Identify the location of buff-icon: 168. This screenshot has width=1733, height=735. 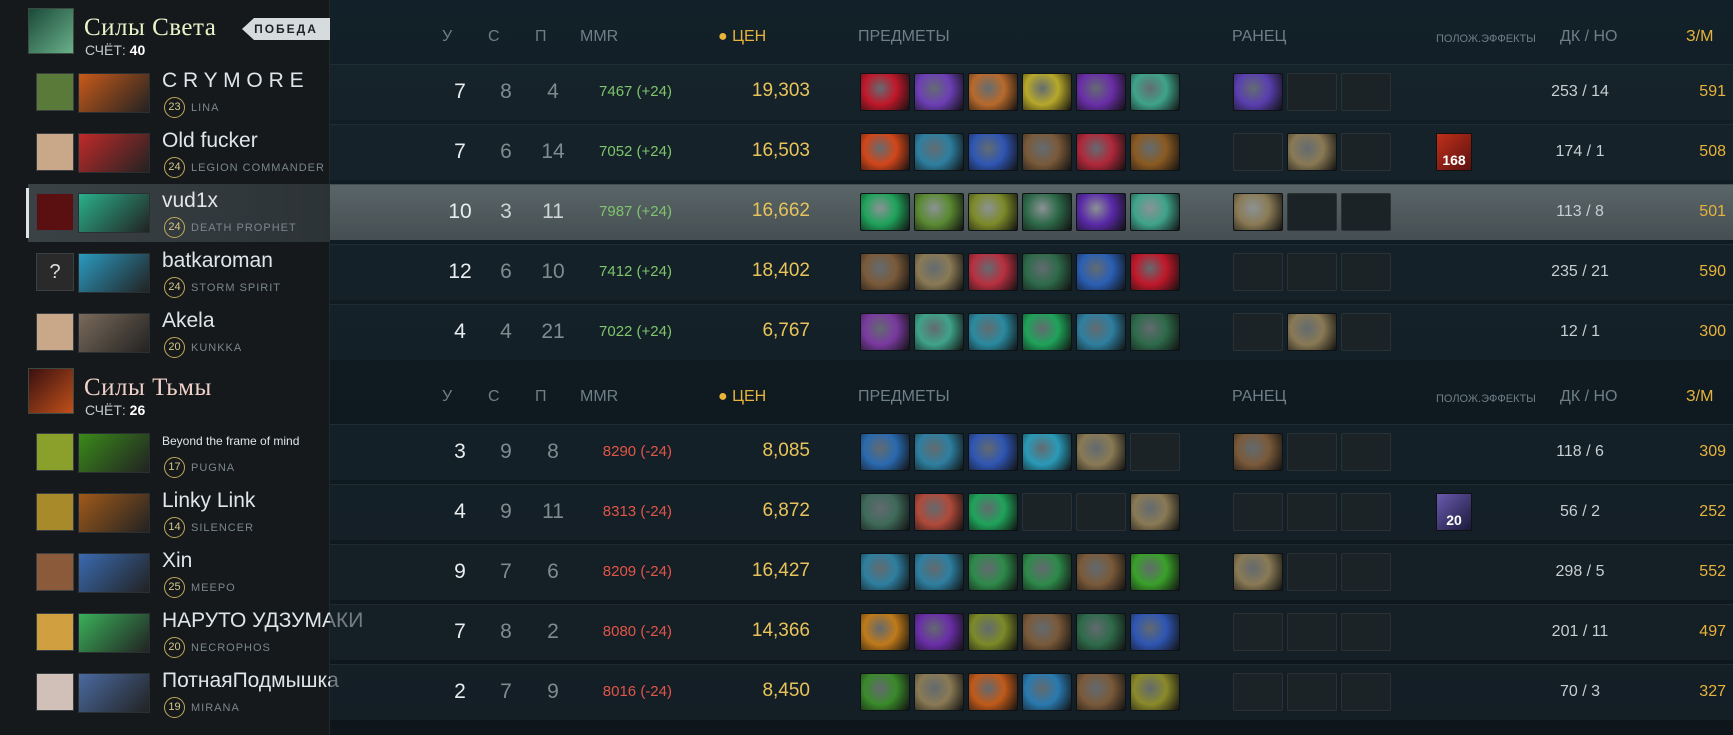
(1454, 152).